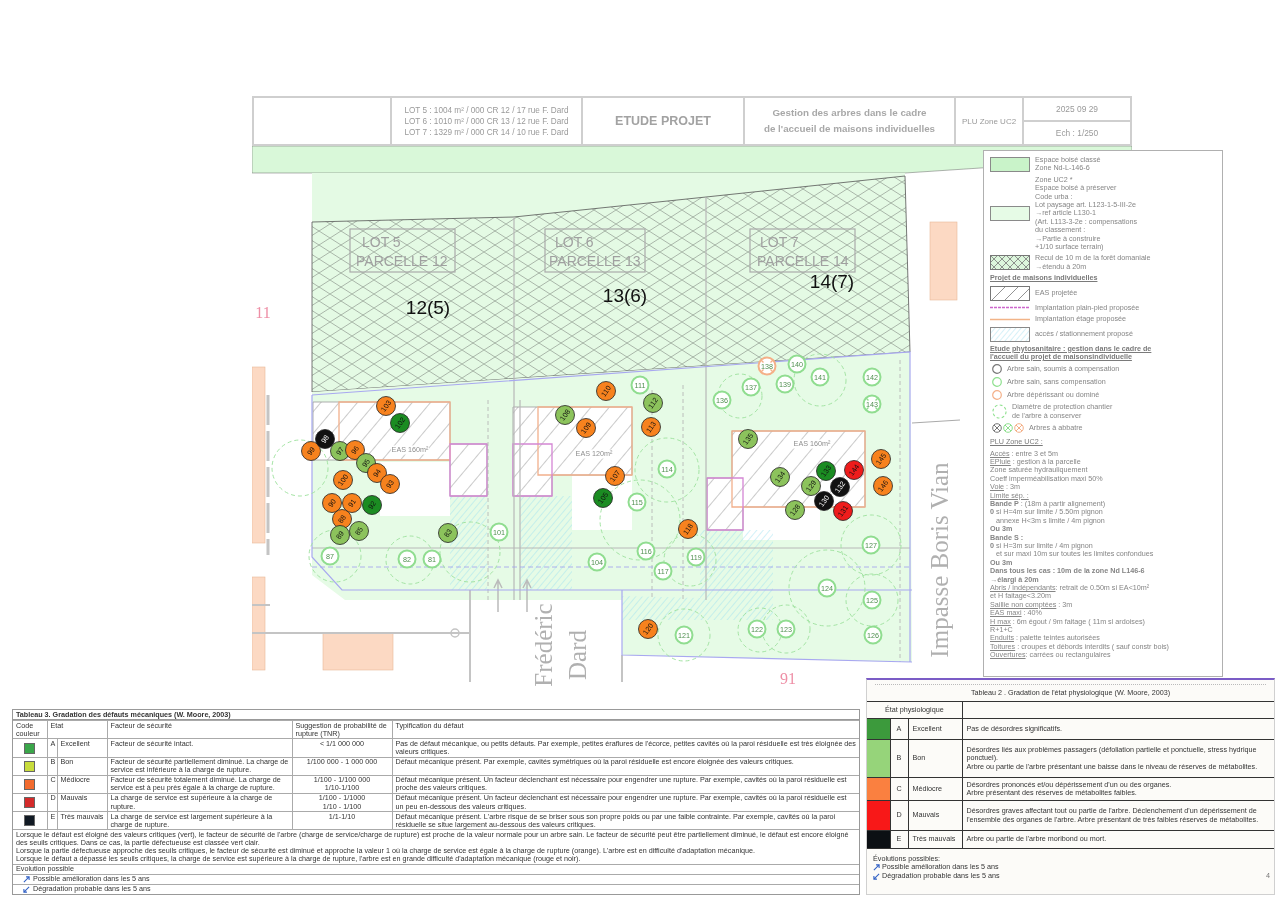 The width and height of the screenshot is (1280, 905). What do you see at coordinates (1010, 263) in the screenshot?
I see `crosshatch-swatch-icon` at bounding box center [1010, 263].